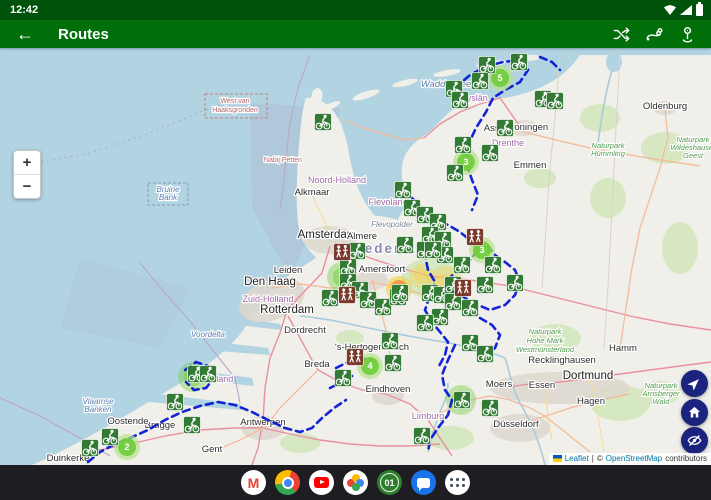  Describe the element at coordinates (234, 101) in the screenshot. I see `map-label: West van` at that location.